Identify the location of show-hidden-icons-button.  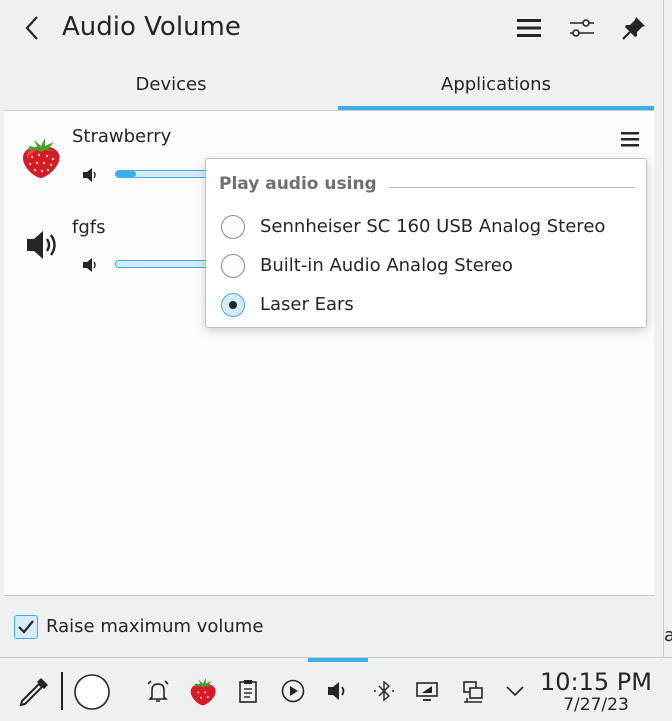
(515, 691).